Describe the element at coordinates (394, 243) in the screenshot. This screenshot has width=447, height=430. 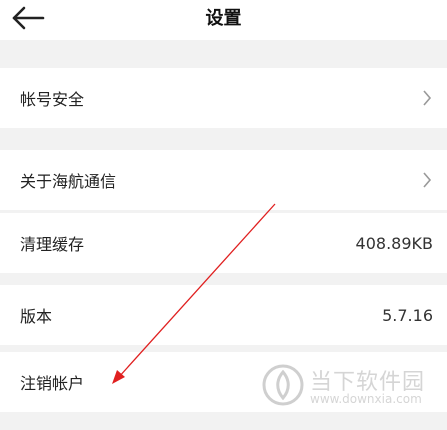
I see `cache-size-value: 408.89KB` at that location.